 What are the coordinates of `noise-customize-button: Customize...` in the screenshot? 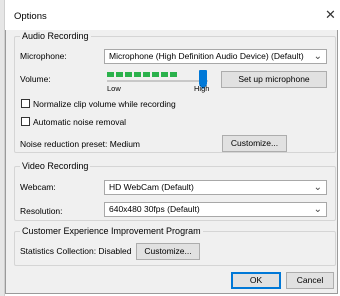 It's located at (254, 143).